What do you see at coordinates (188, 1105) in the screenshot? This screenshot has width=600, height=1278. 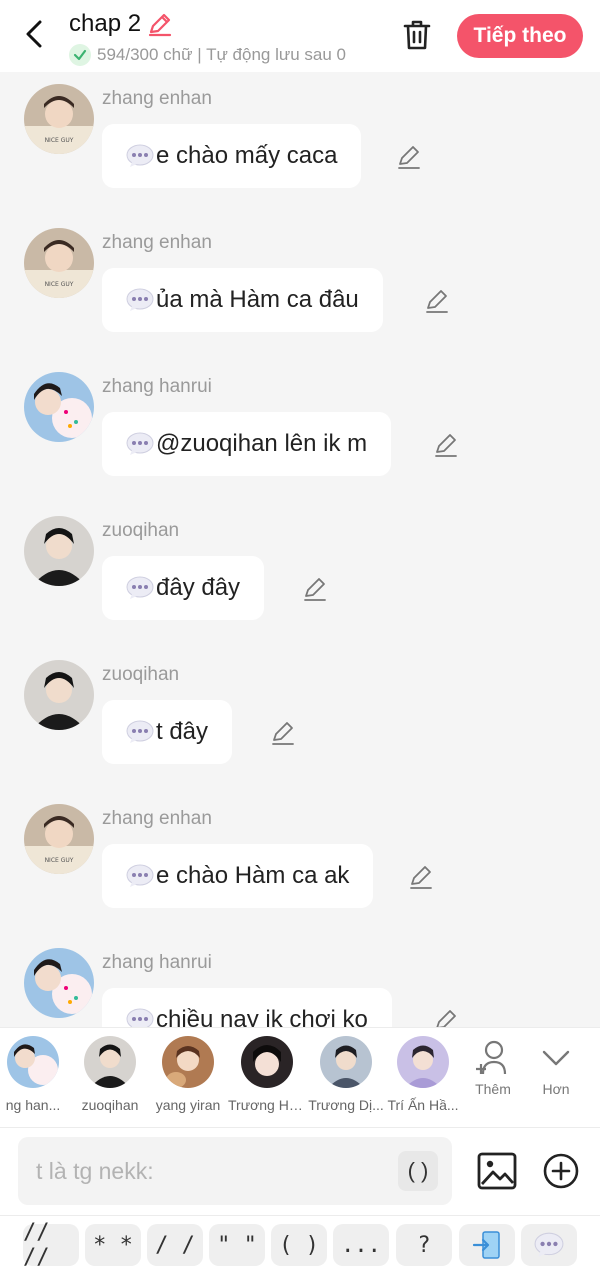 I see `character-name: yang yiran` at bounding box center [188, 1105].